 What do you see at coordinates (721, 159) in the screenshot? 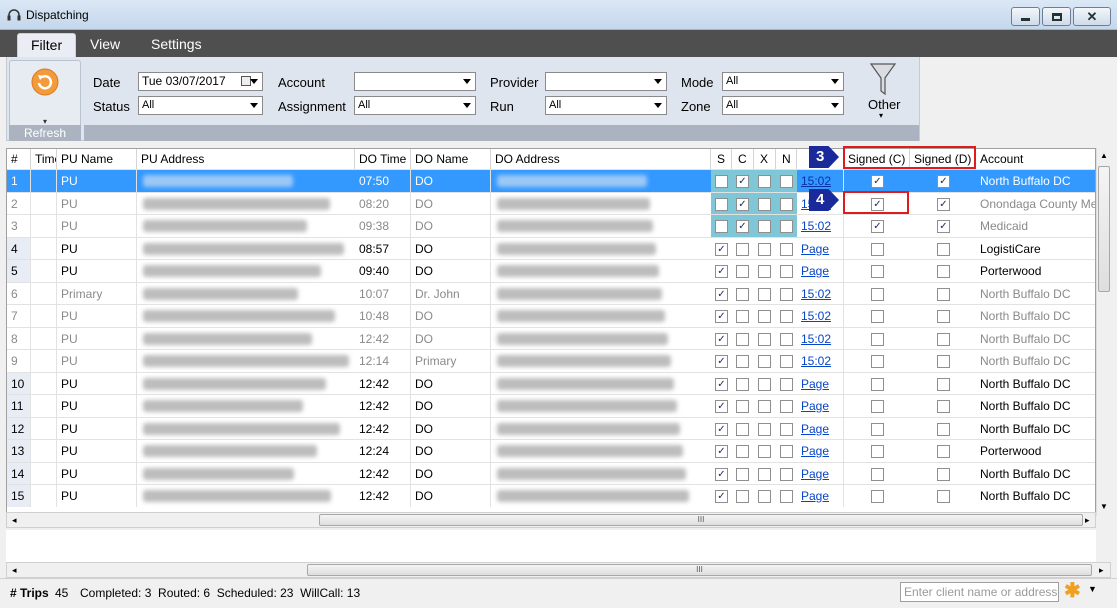
I see `column-header-s: S` at bounding box center [721, 159].